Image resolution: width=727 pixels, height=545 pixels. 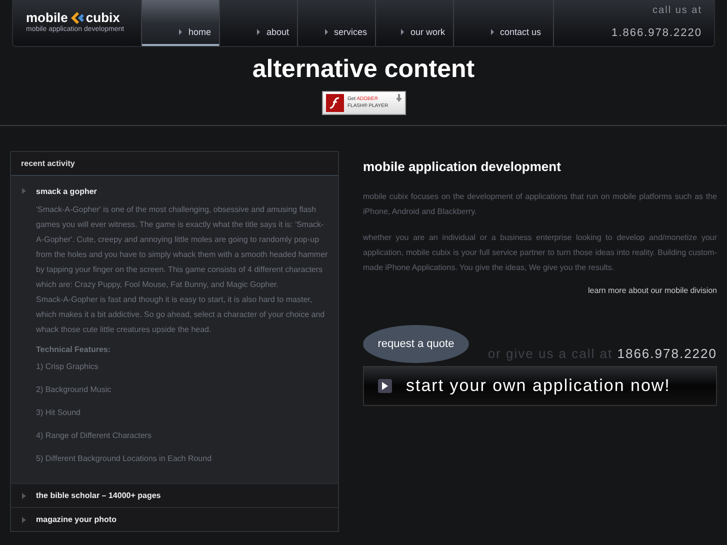 What do you see at coordinates (258, 23) in the screenshot?
I see `nav-link: about` at bounding box center [258, 23].